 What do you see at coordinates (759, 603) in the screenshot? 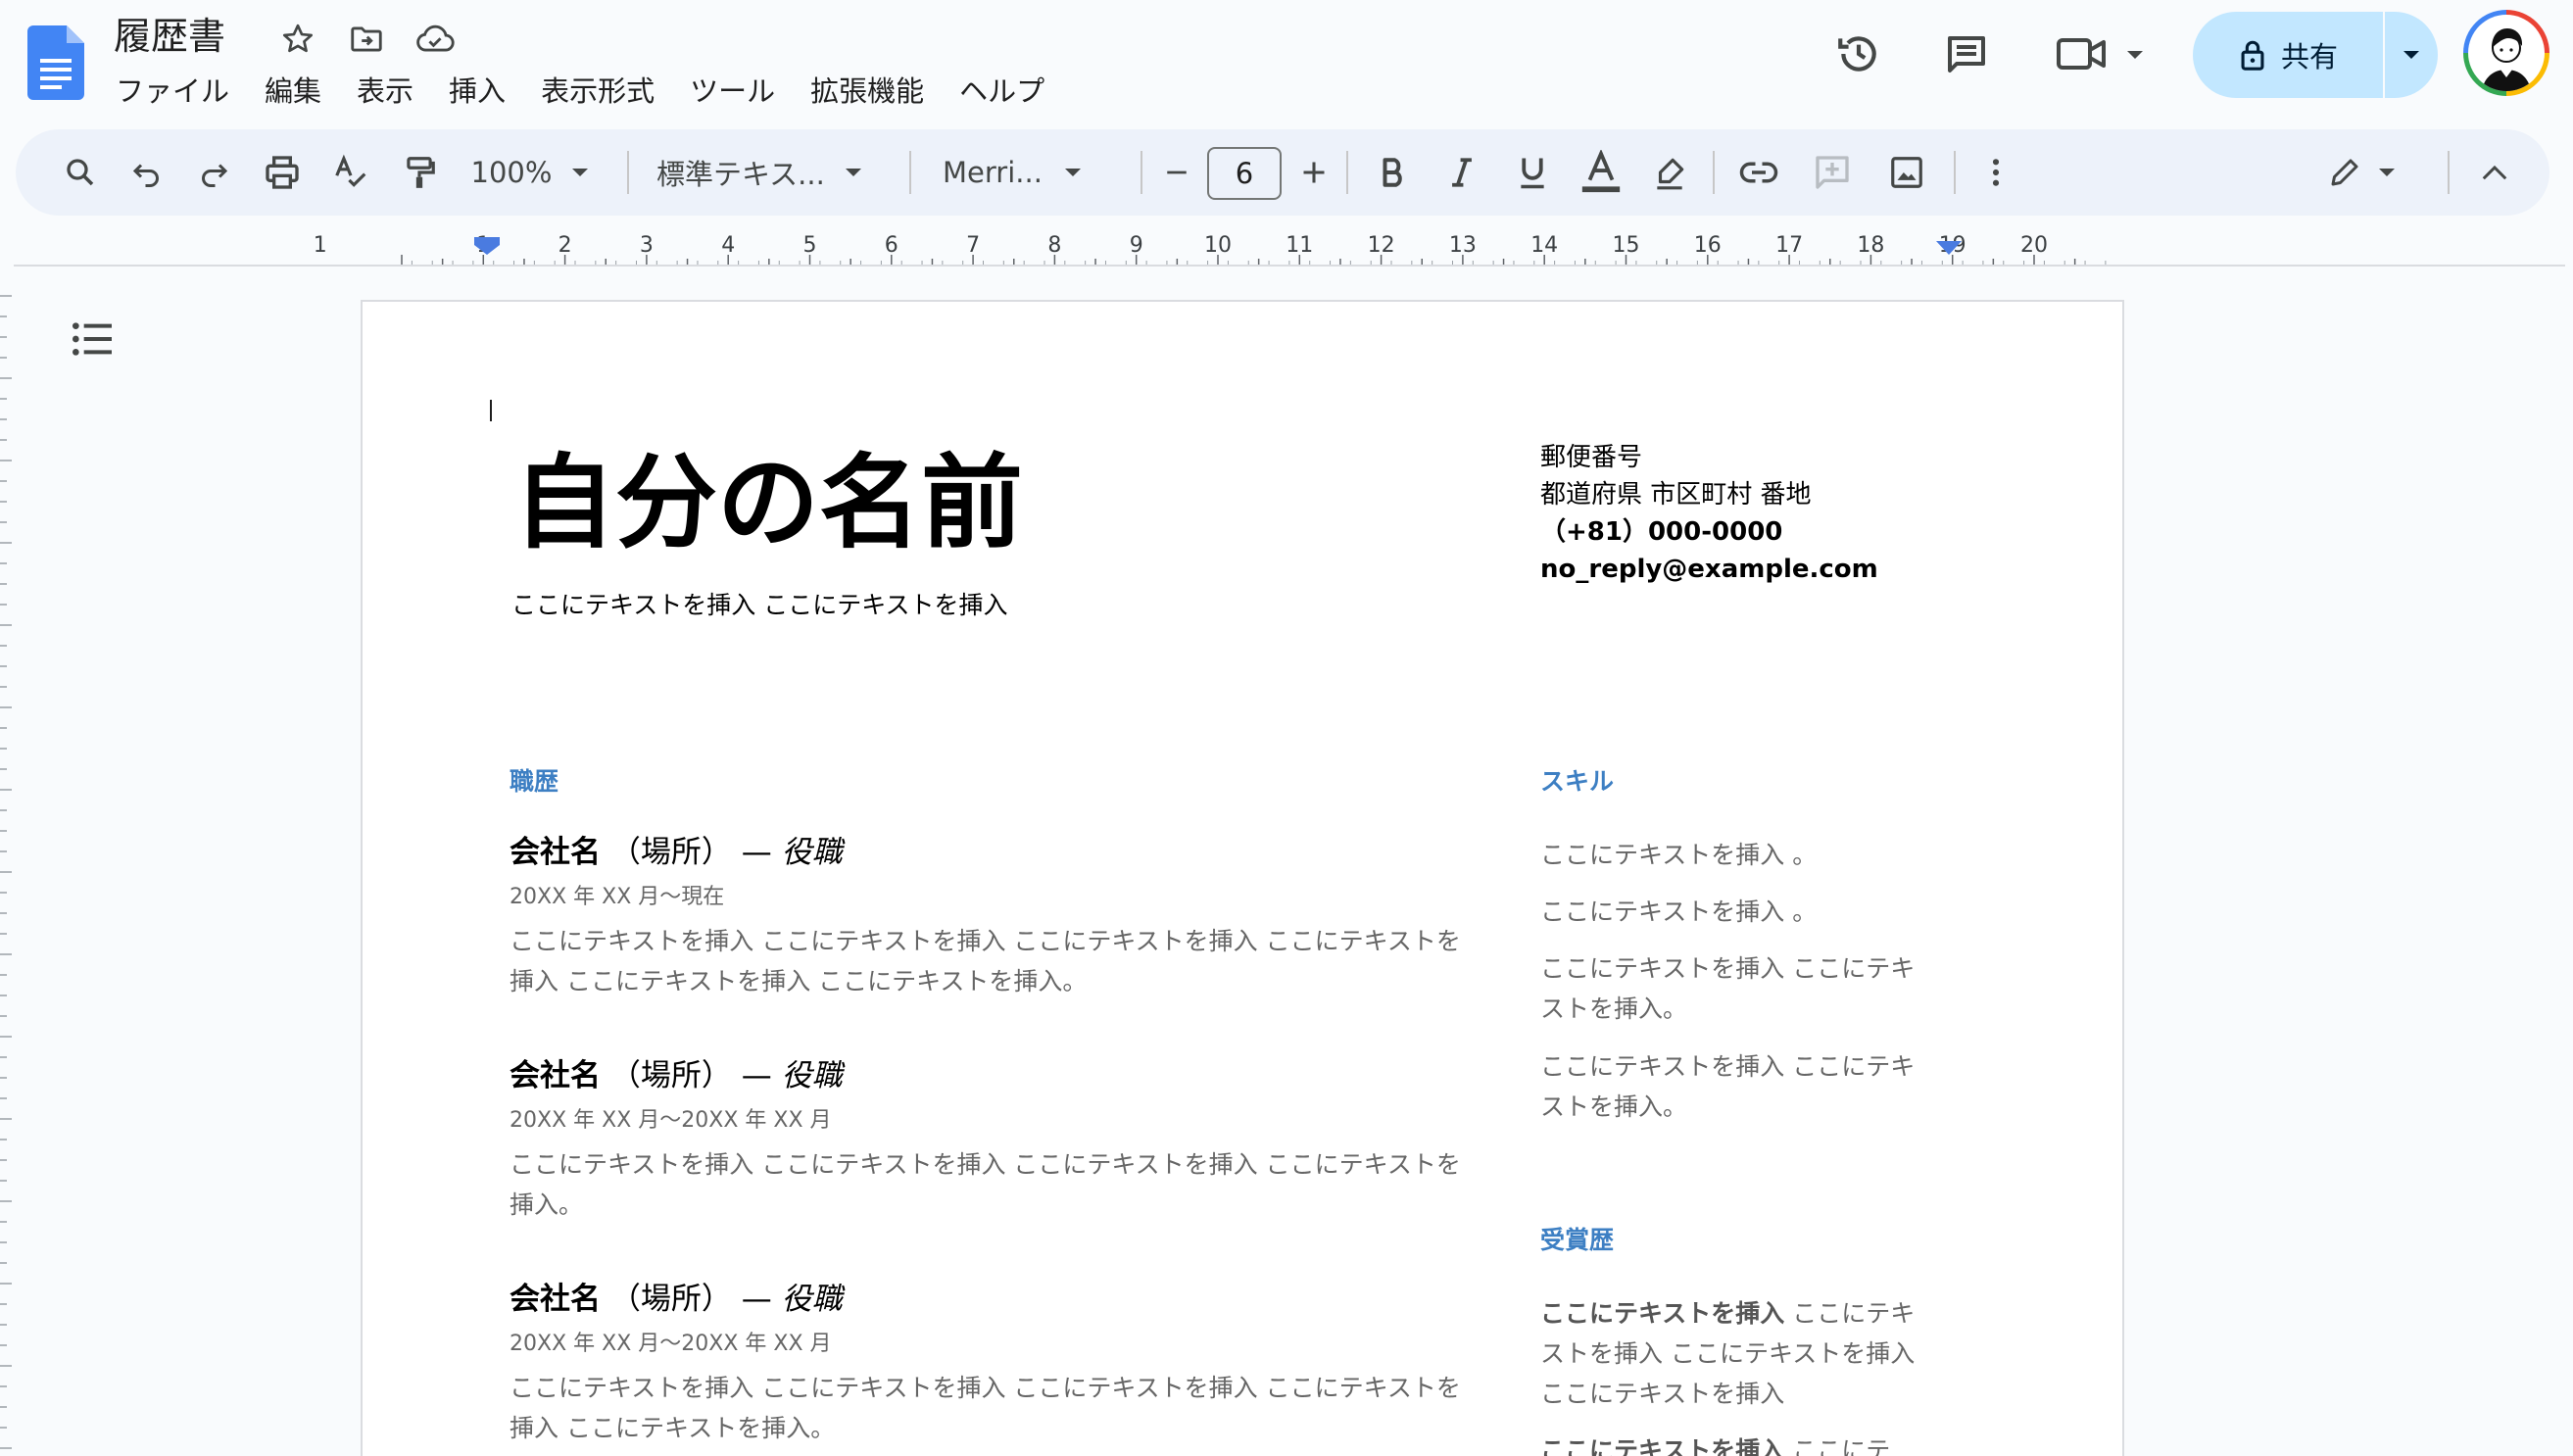
I see `resume-subtitle: ここにテキストを挿入 ここにテキストを挿入` at bounding box center [759, 603].